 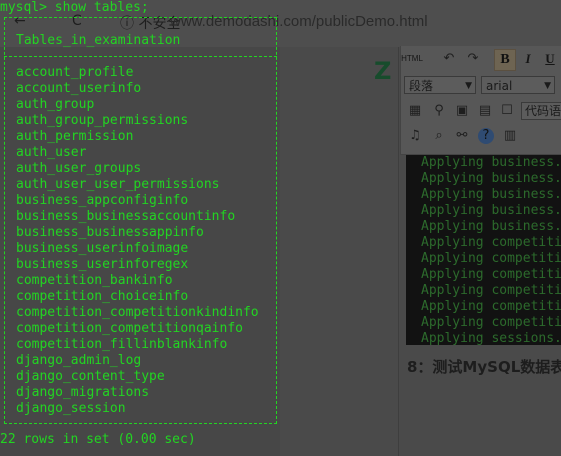 What do you see at coordinates (75, 72) in the screenshot?
I see `table-row: account_profile` at bounding box center [75, 72].